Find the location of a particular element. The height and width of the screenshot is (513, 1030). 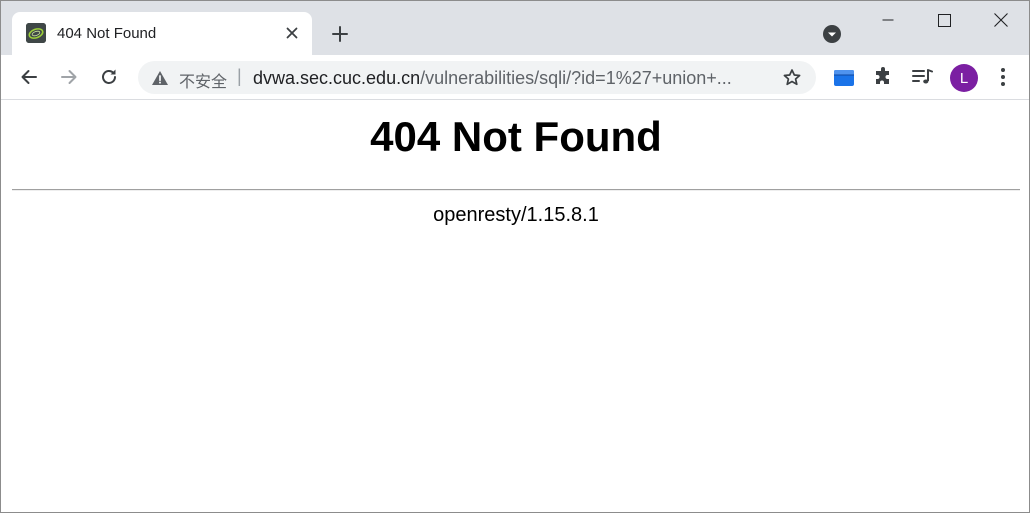

horizontal-rule is located at coordinates (516, 190).